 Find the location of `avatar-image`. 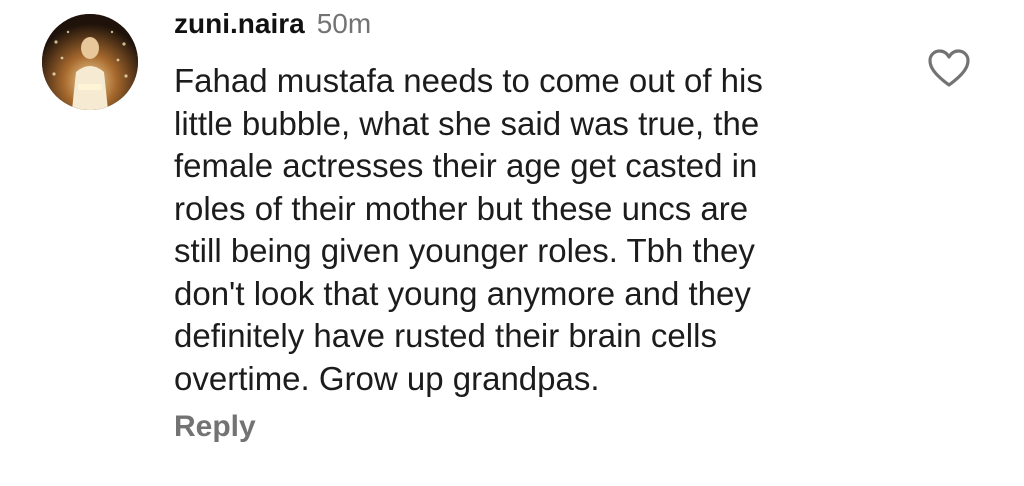

avatar-image is located at coordinates (90, 62).